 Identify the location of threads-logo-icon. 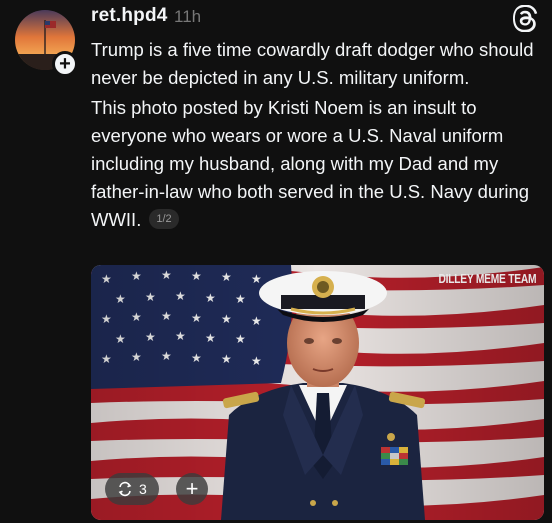
(525, 18).